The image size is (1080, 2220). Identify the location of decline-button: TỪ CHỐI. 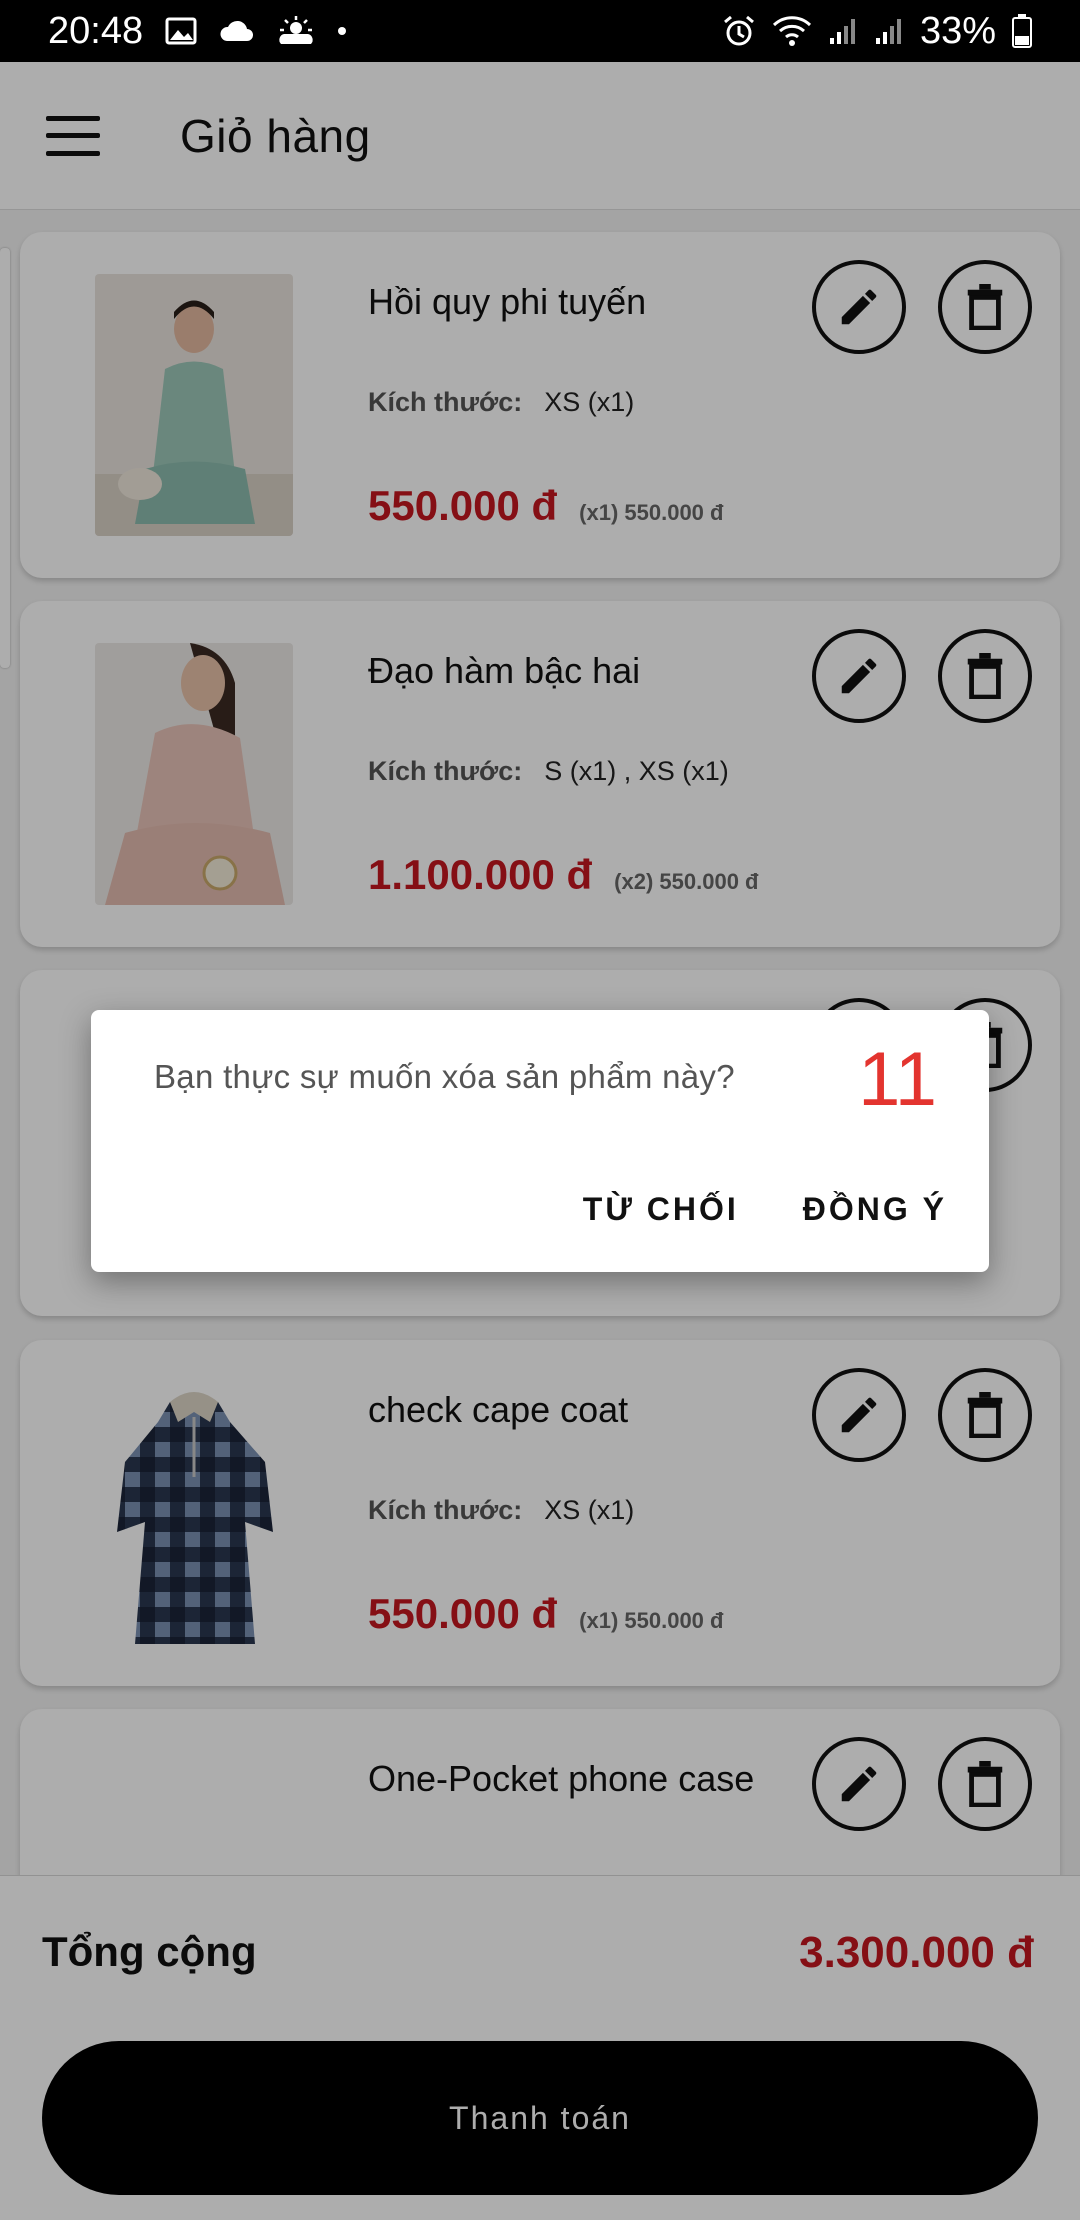
(661, 1209).